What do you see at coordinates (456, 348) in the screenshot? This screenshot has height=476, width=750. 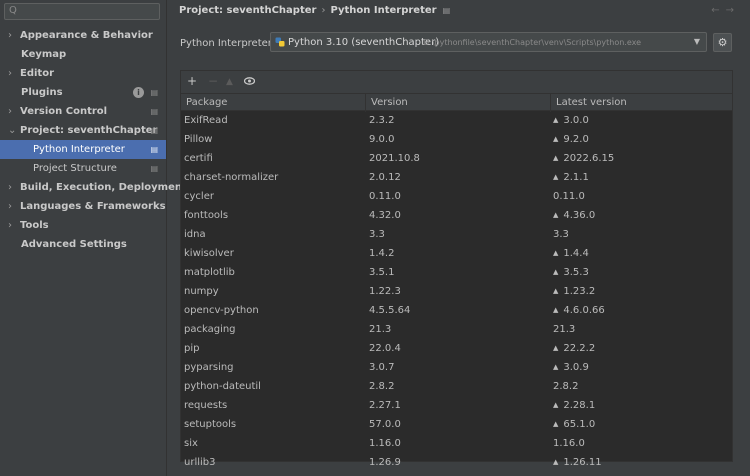 I see `table-row: pip 22.0.4 ▲ 22.2.2` at bounding box center [456, 348].